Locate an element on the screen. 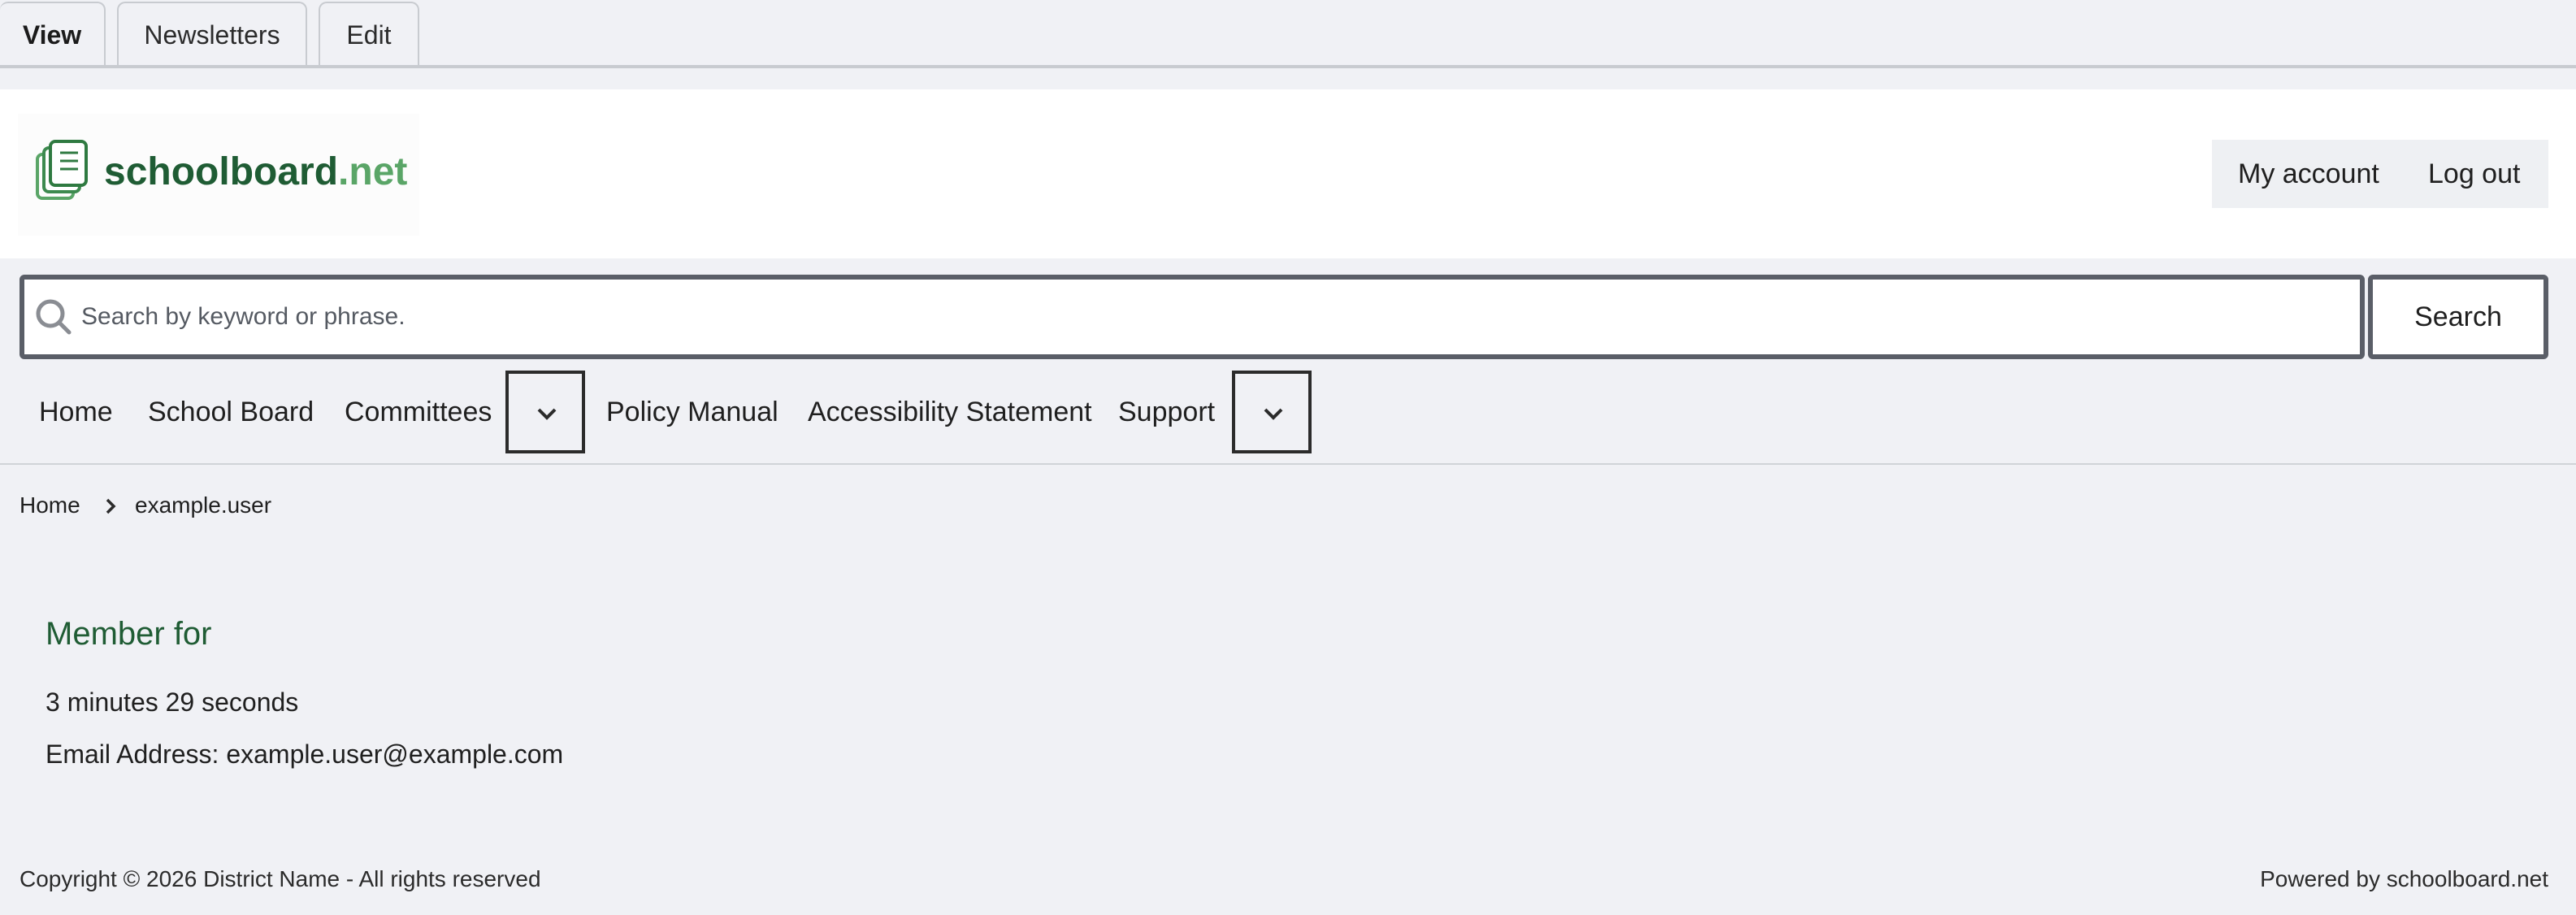 The height and width of the screenshot is (915, 2576). committees-submenu-toggle is located at coordinates (545, 412).